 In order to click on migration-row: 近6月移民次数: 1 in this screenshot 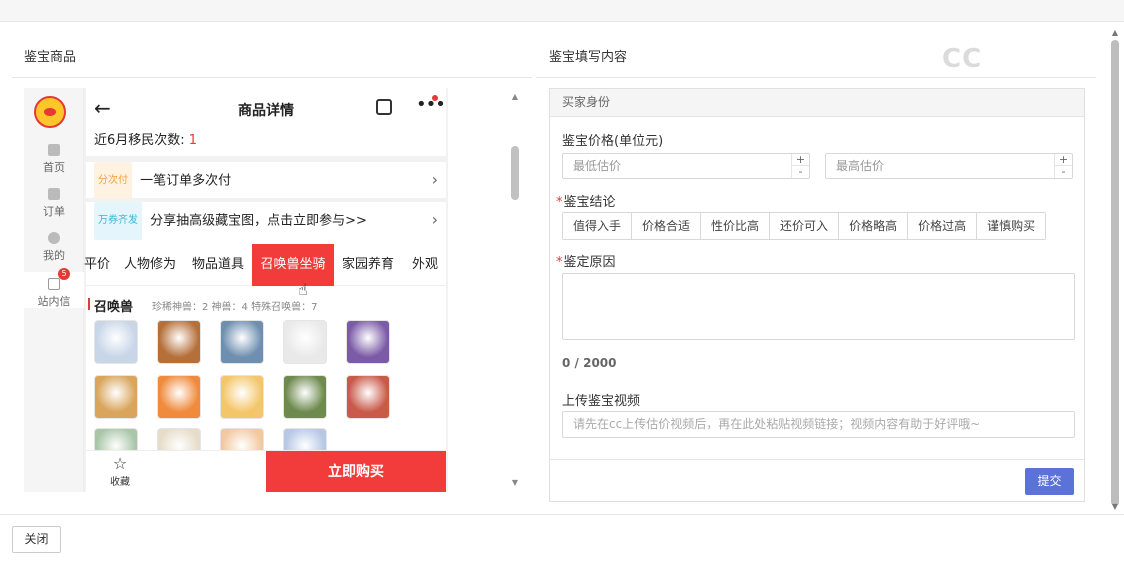, I will do `click(266, 142)`.